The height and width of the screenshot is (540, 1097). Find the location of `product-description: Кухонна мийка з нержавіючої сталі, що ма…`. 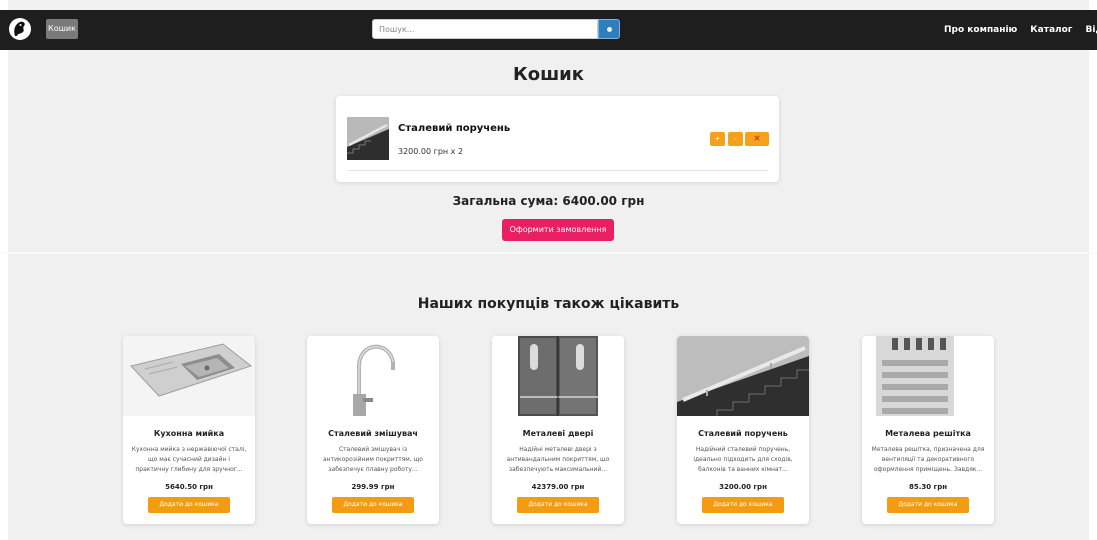

product-description: Кухонна мийка з нержавіючої сталі, що ма… is located at coordinates (189, 459).